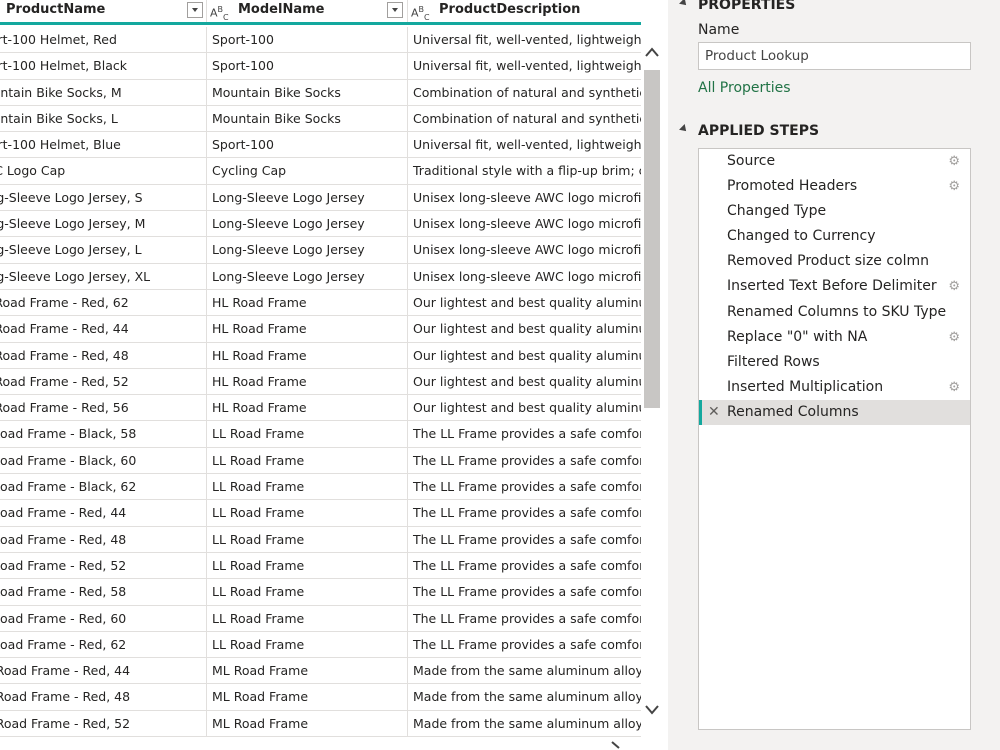 This screenshot has height=750, width=1000. Describe the element at coordinates (103, 302) in the screenshot. I see `table-cell: HL Road Frame - Red, 62` at that location.